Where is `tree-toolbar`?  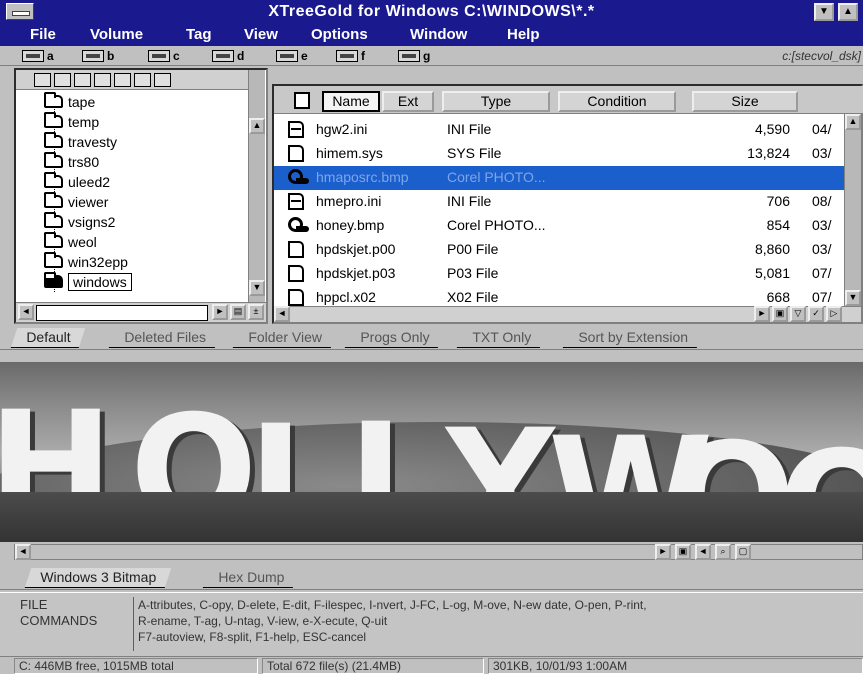 tree-toolbar is located at coordinates (132, 80).